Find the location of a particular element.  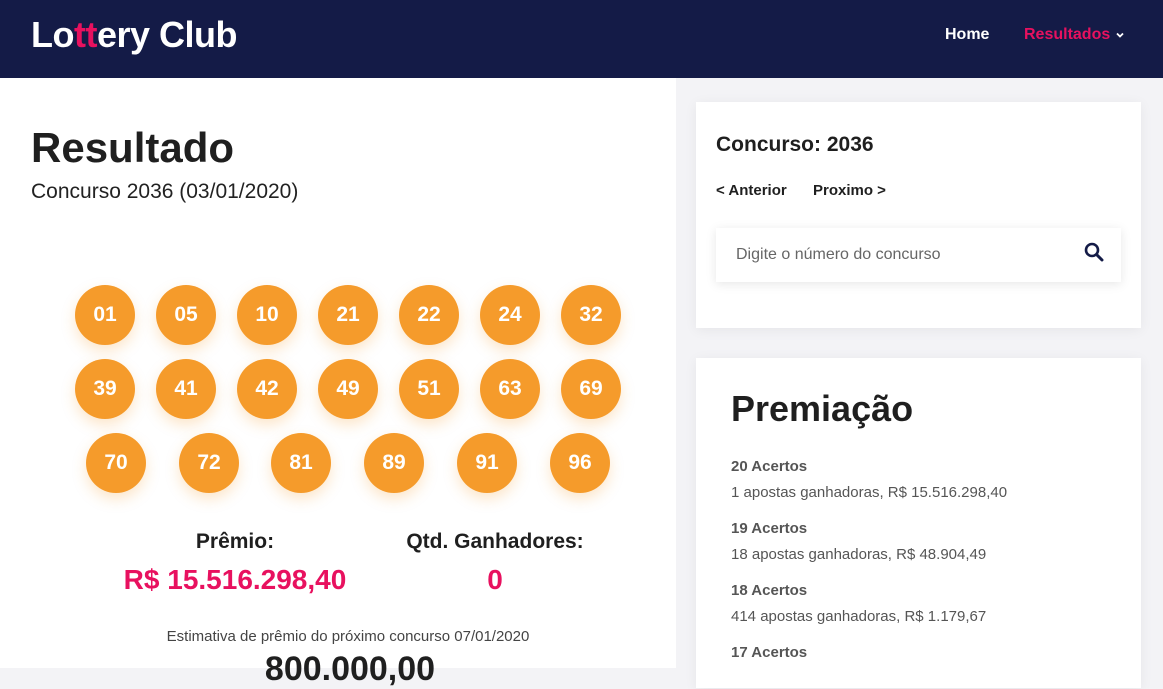

number-ball: 91 is located at coordinates (487, 463).